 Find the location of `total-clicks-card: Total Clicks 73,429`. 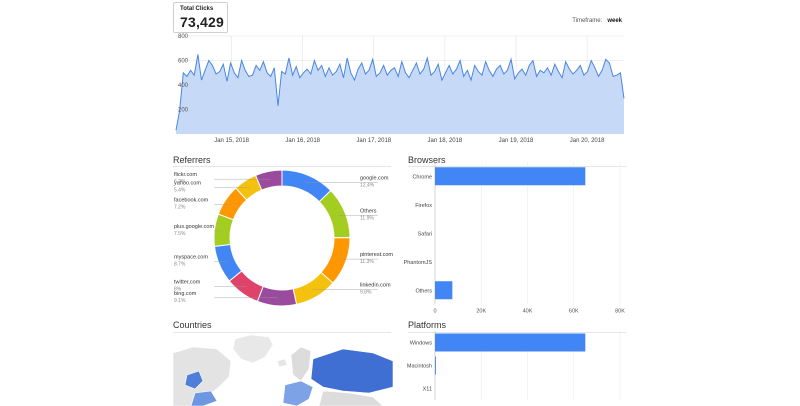

total-clicks-card: Total Clicks 73,429 is located at coordinates (200, 17).